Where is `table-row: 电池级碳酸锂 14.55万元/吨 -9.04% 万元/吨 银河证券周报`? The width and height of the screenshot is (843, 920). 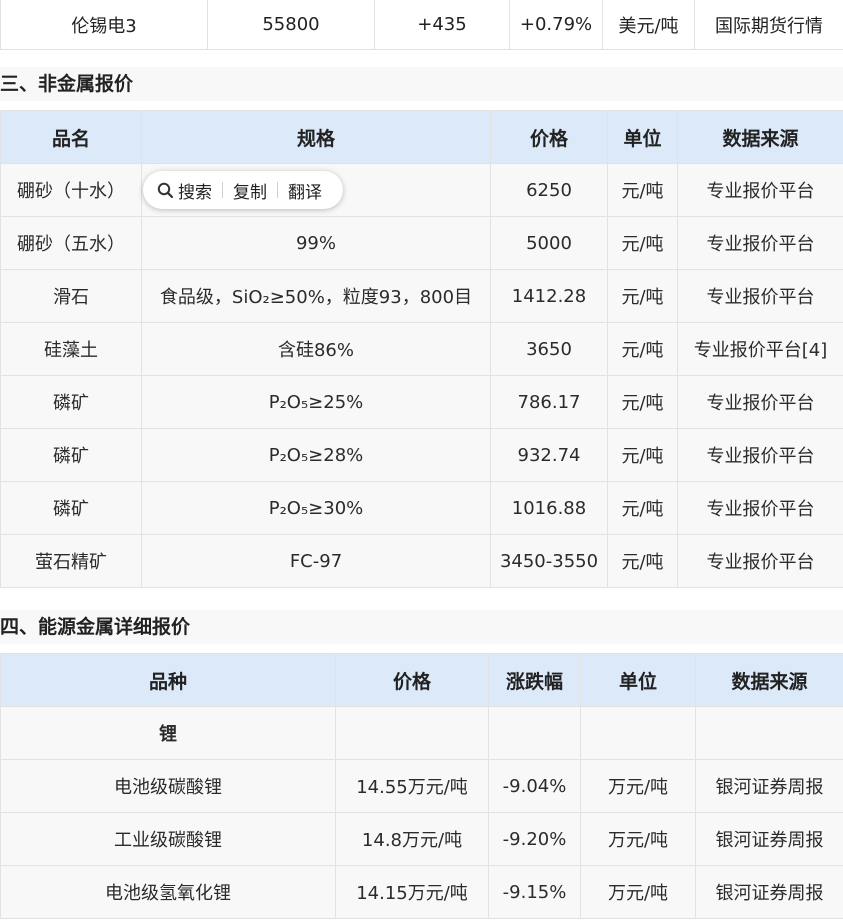
table-row: 电池级碳酸锂 14.55万元/吨 -9.04% 万元/吨 银河证券周报 is located at coordinates (421, 786).